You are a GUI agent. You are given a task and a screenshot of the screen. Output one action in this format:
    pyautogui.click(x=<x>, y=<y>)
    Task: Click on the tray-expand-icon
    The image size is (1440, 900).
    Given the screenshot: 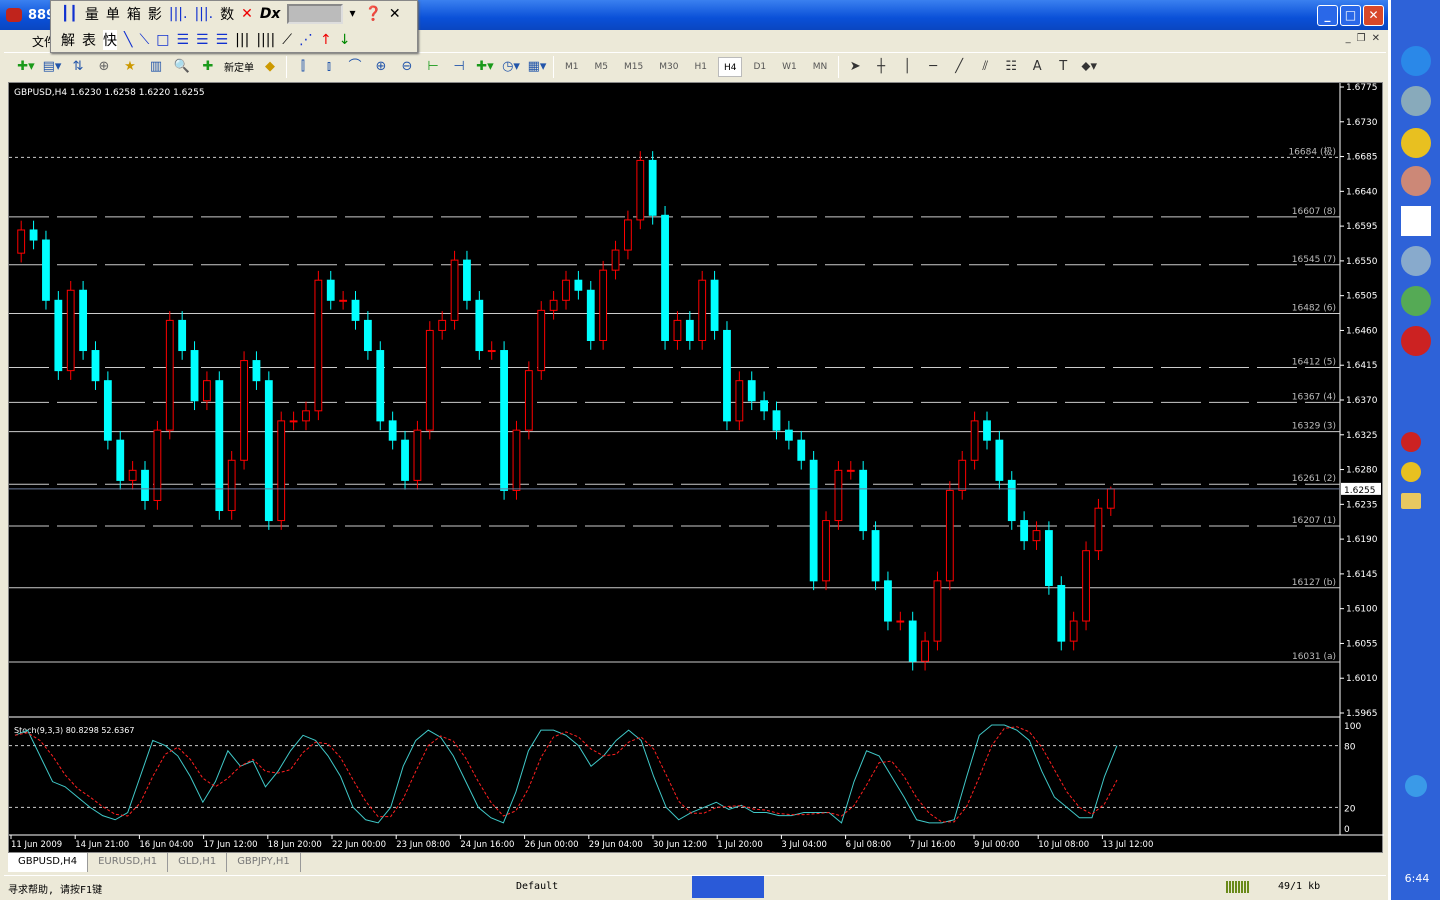 What is the action you would take?
    pyautogui.click(x=1416, y=786)
    